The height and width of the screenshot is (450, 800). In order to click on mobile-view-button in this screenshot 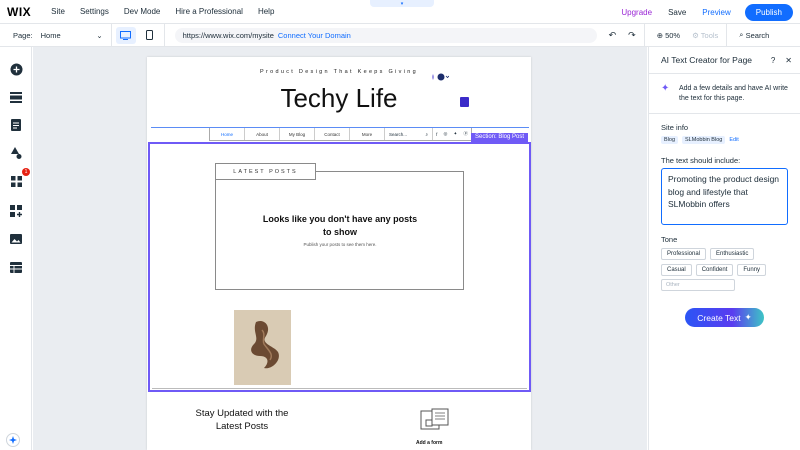, I will do `click(150, 35)`.